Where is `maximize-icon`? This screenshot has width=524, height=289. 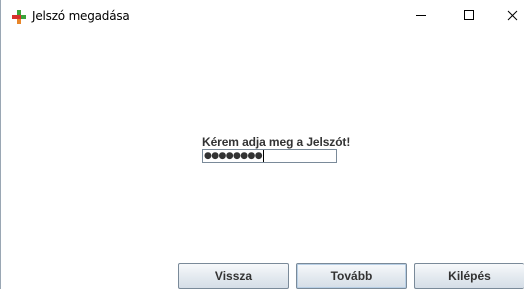 maximize-icon is located at coordinates (469, 15).